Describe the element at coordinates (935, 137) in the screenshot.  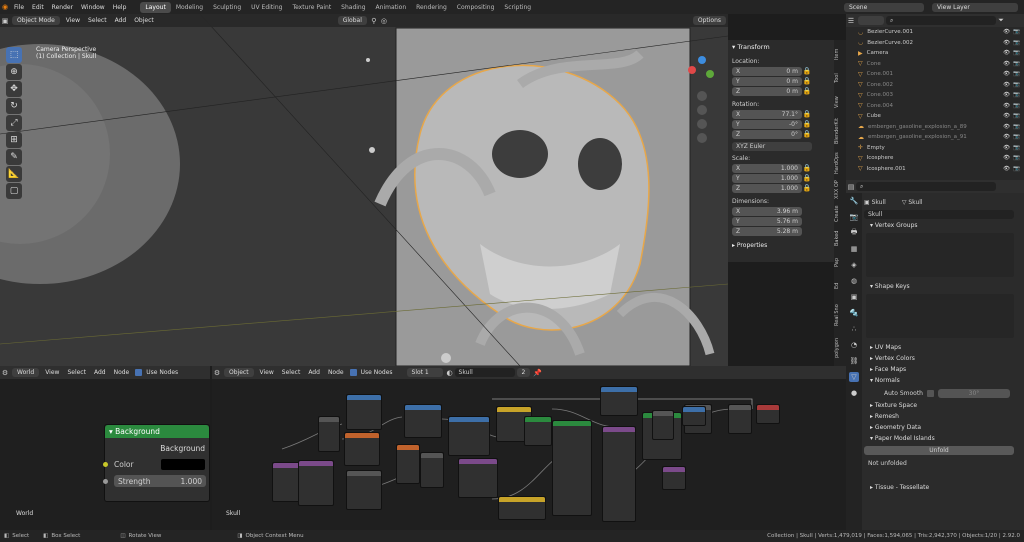
I see `outliner-item: ☁ embergen_gasoline_explosion_a_91 👁 📷` at that location.